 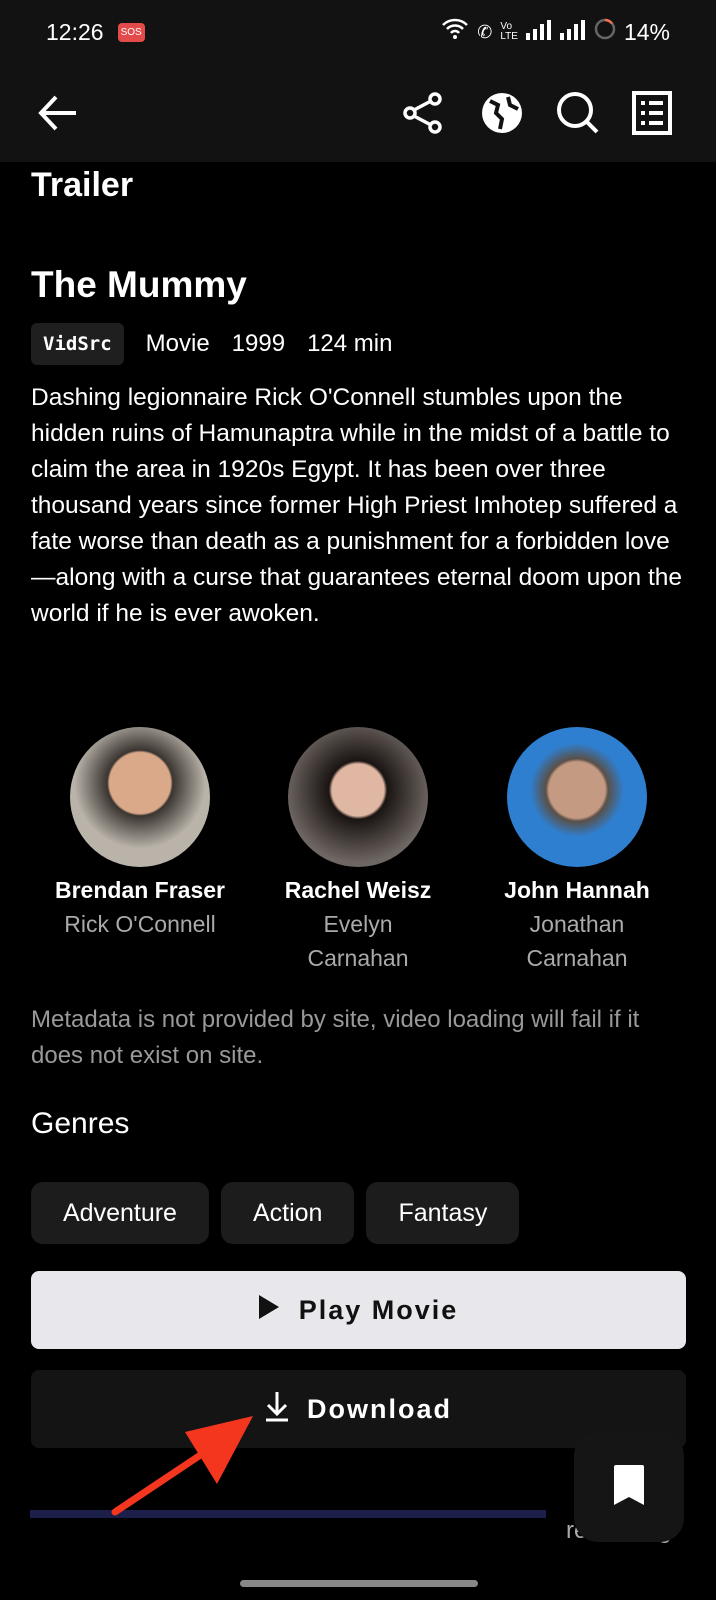 I want to click on cast-name: Brendan Fraser, so click(x=140, y=890).